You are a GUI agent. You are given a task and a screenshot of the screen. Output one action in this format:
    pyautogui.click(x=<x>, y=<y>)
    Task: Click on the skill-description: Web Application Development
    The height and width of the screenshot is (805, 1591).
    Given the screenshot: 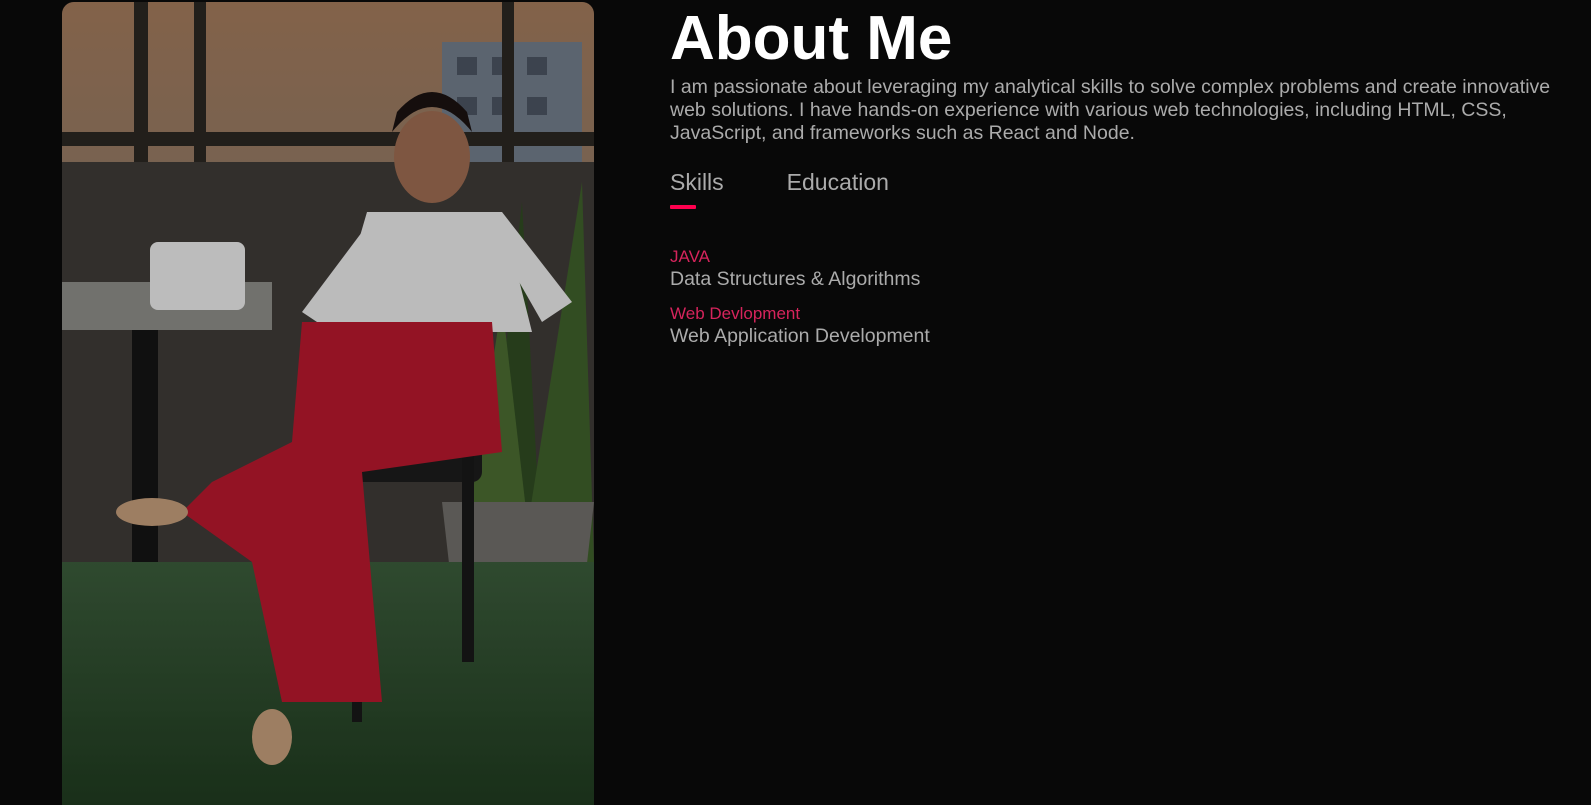 What is the action you would take?
    pyautogui.click(x=800, y=336)
    